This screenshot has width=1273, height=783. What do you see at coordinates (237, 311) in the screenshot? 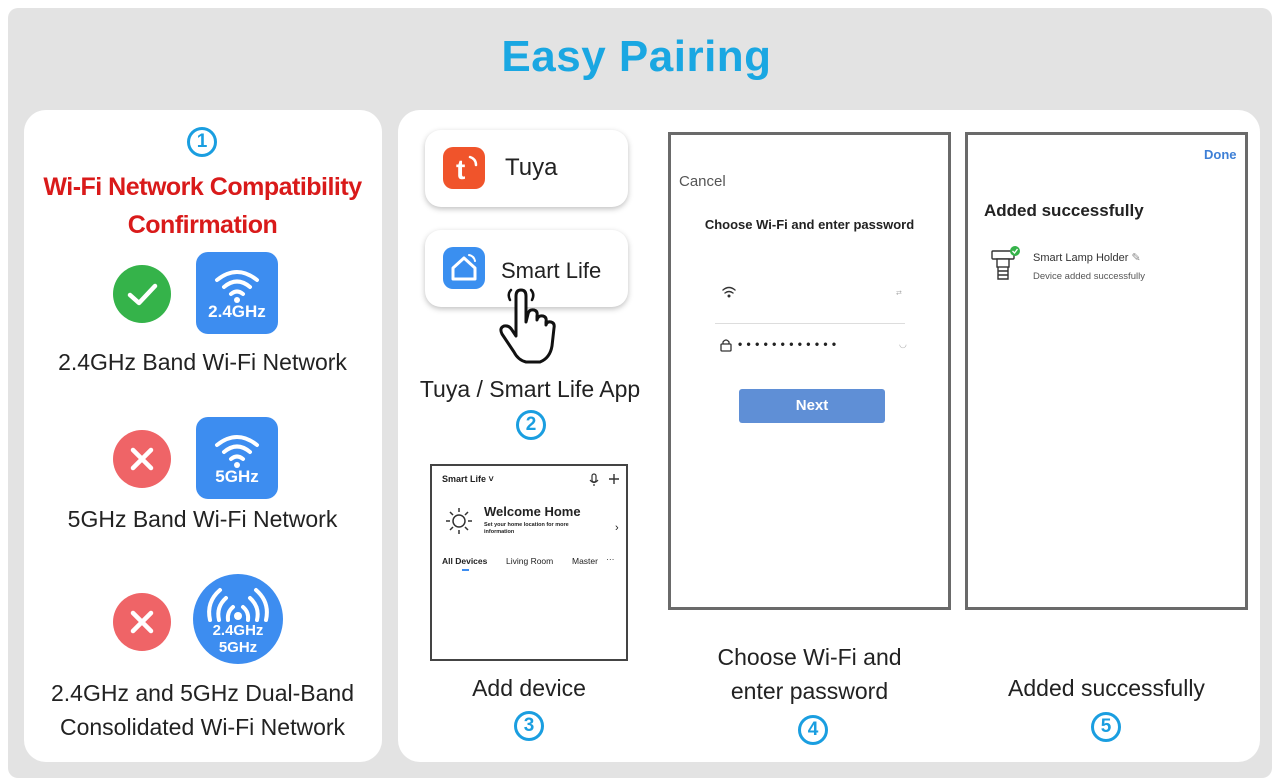
I see `badge-label: 2.4GHz` at bounding box center [237, 311].